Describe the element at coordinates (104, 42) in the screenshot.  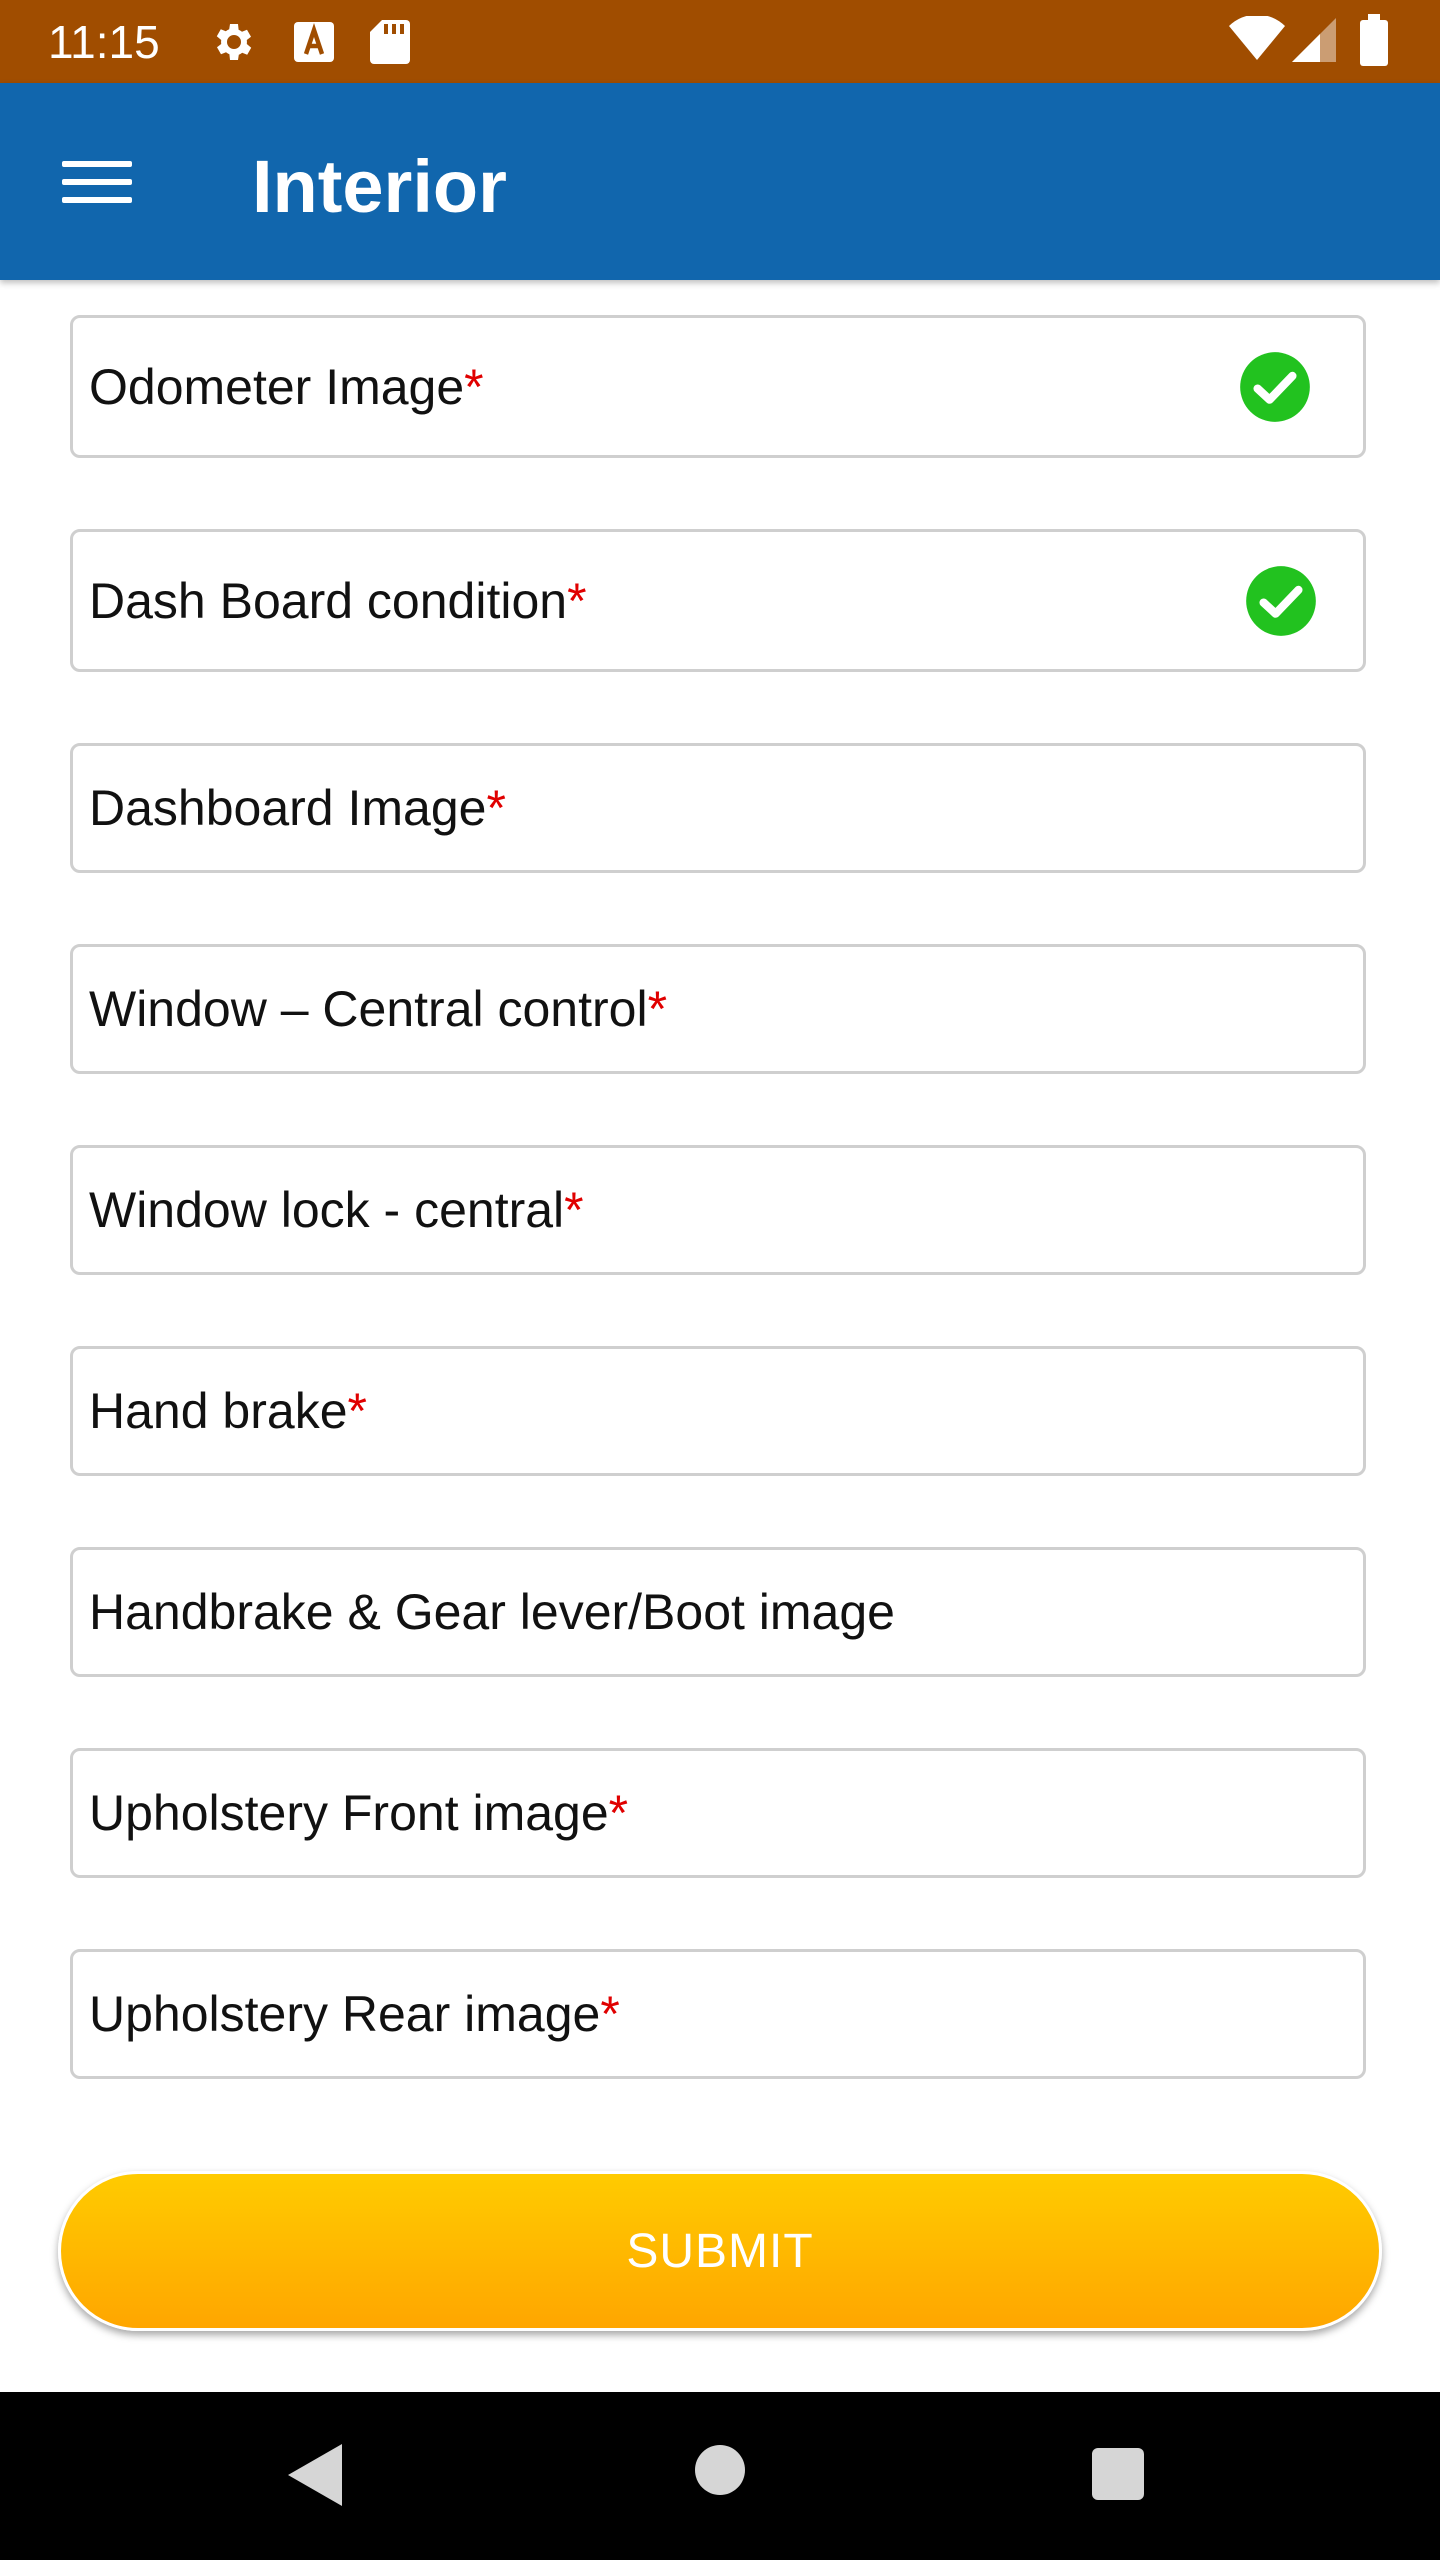
I see `status-time: 11:15` at that location.